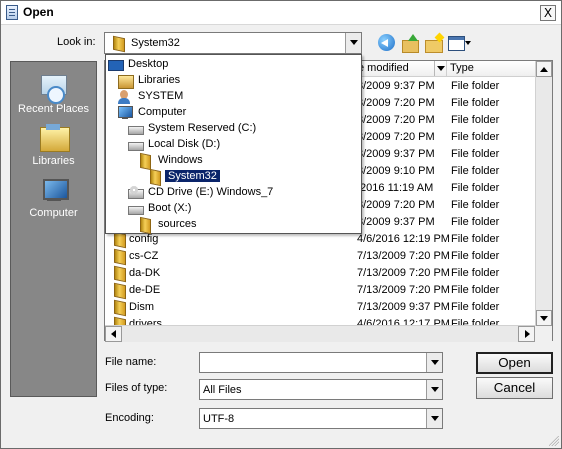  What do you see at coordinates (184, 144) in the screenshot?
I see `dropdown-item-label: Local Disk (D:)` at bounding box center [184, 144].